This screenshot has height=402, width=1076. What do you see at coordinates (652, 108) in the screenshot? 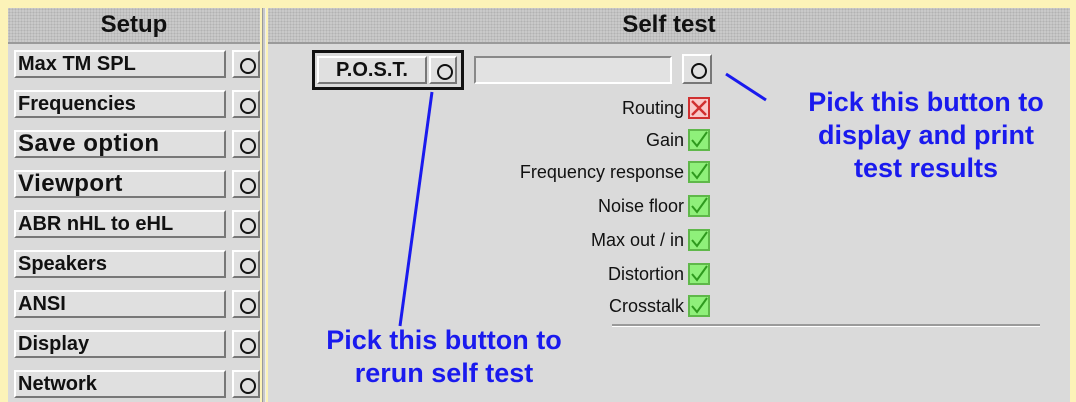
I see `test-label: Routing` at bounding box center [652, 108].